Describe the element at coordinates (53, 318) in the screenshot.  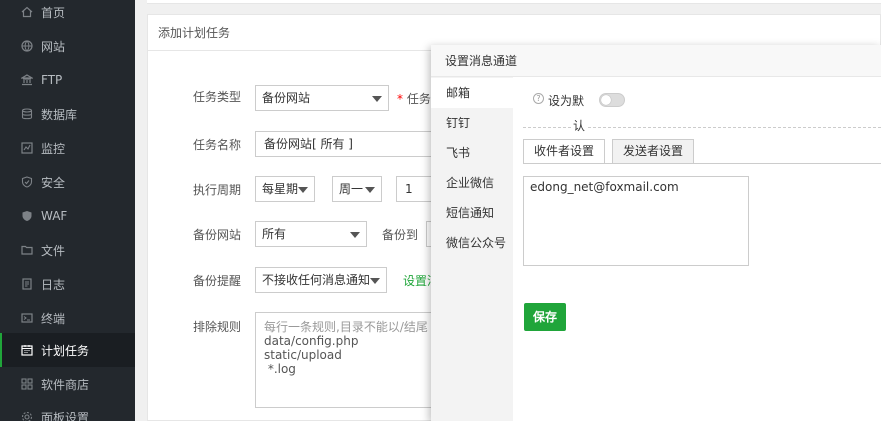
I see `sidebar-item-label: 终端` at that location.